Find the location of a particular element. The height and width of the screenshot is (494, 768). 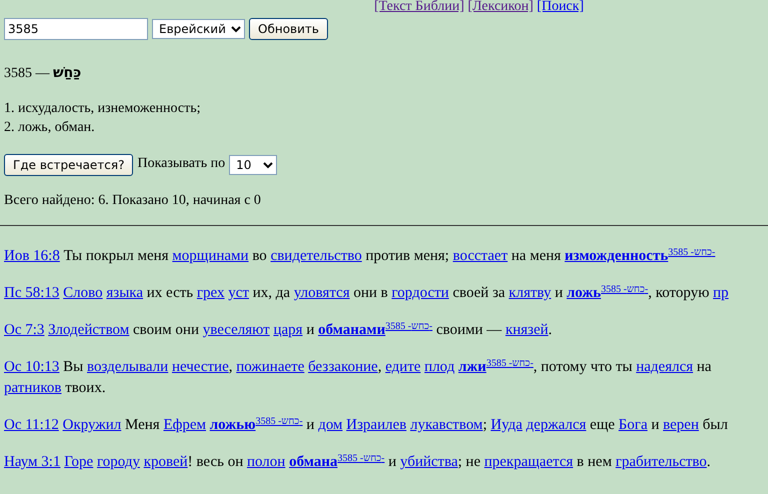

word-link: полон is located at coordinates (266, 462).